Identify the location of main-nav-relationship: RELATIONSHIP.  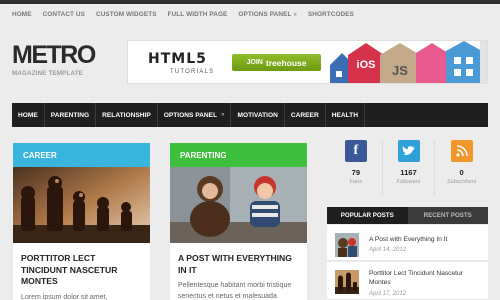
(127, 115).